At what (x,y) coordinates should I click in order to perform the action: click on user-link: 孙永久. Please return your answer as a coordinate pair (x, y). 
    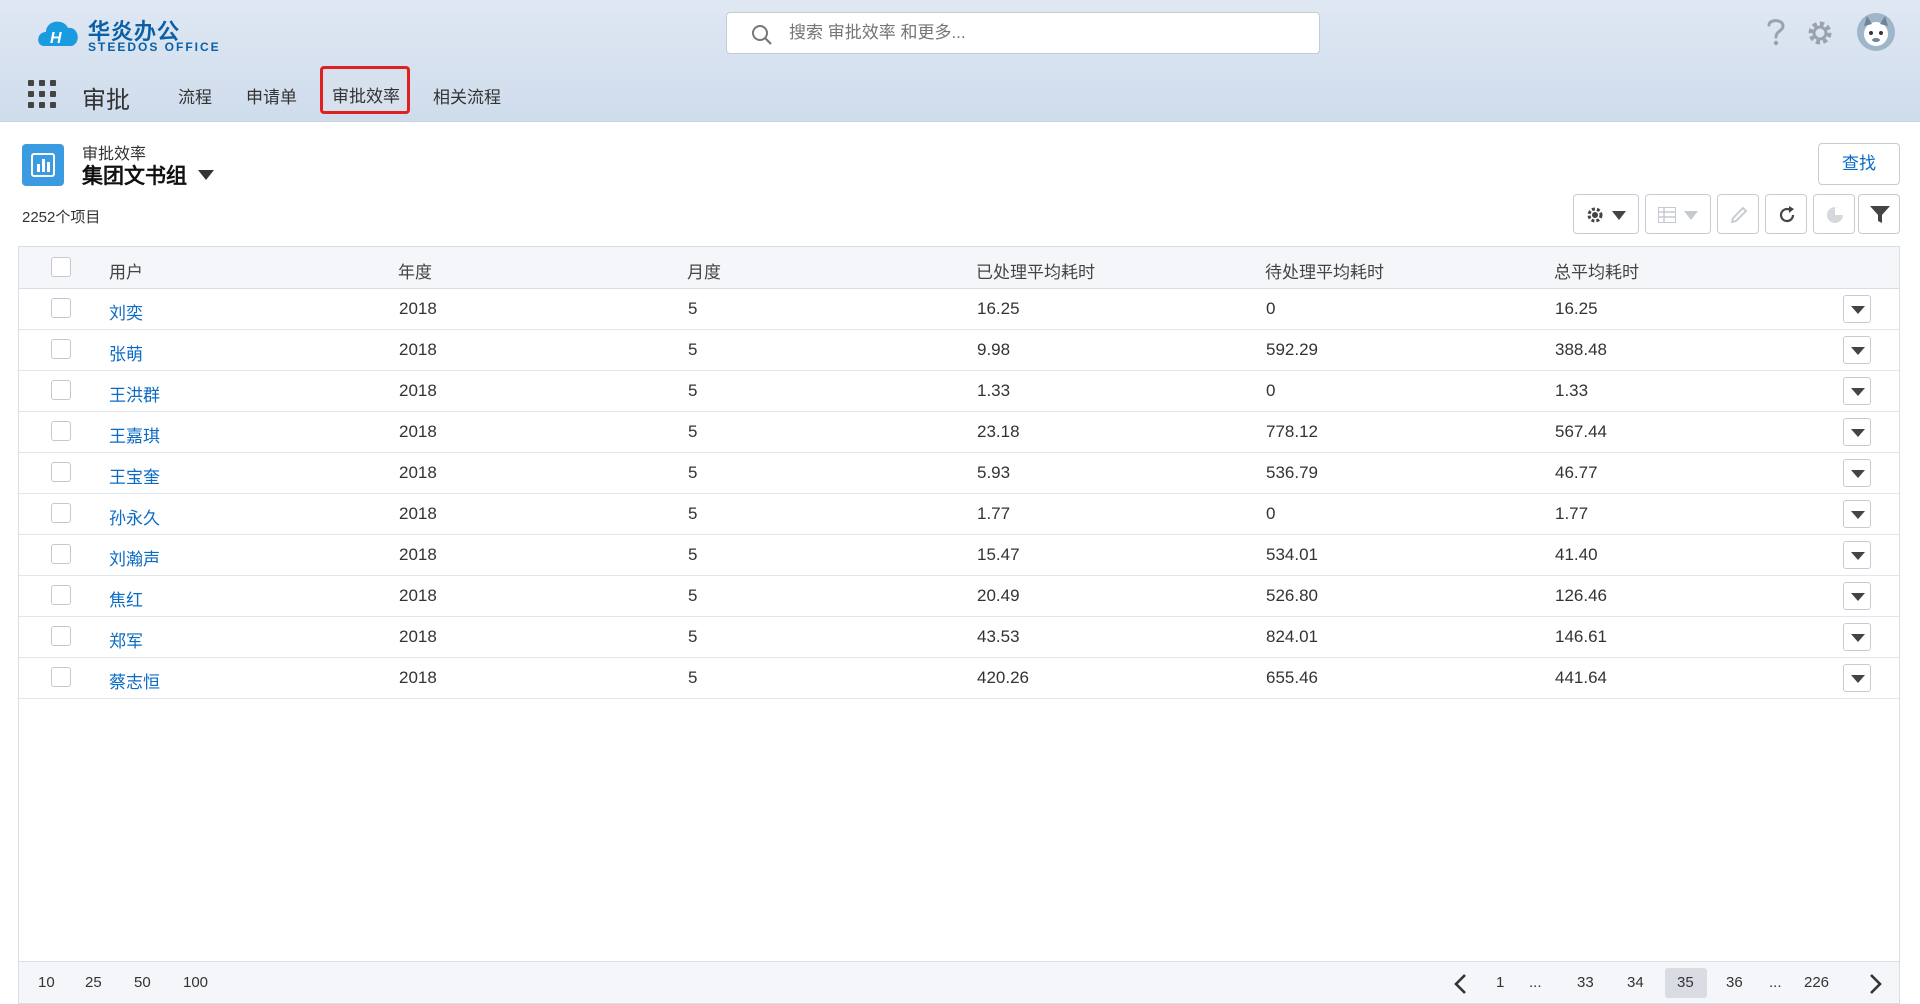
    Looking at the image, I should click on (134, 516).